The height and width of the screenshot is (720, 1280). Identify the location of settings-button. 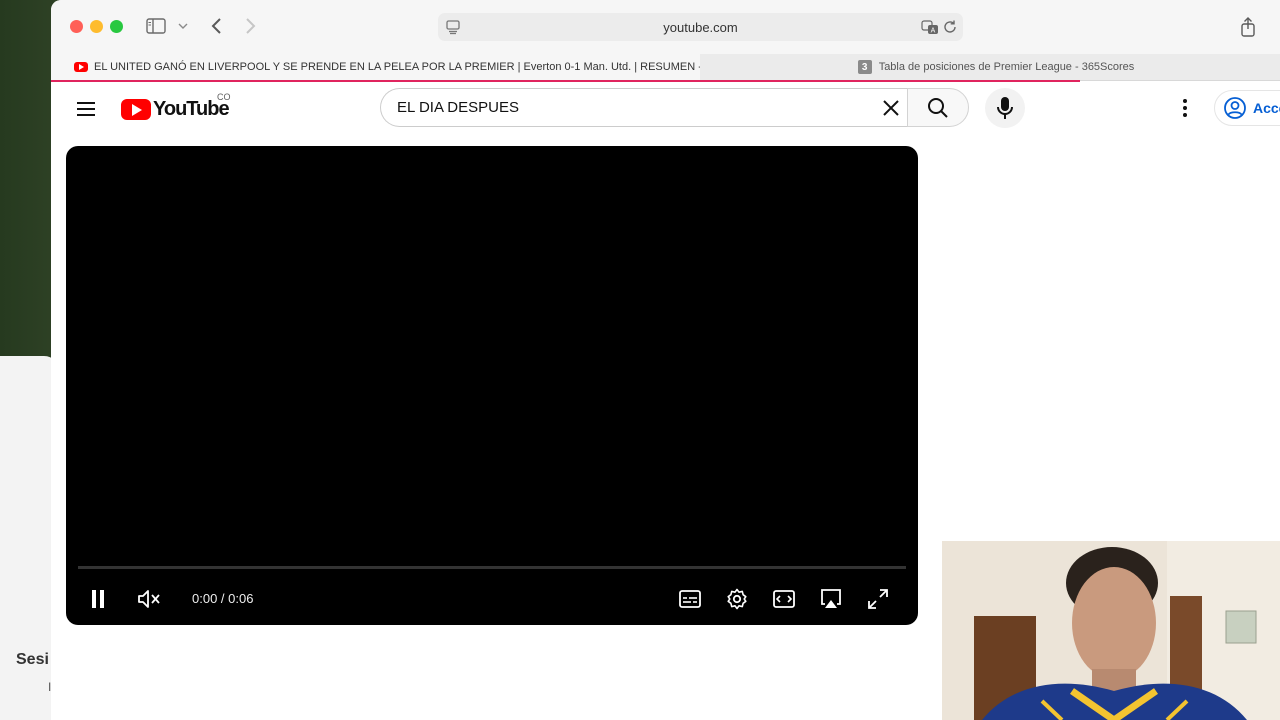
(737, 599).